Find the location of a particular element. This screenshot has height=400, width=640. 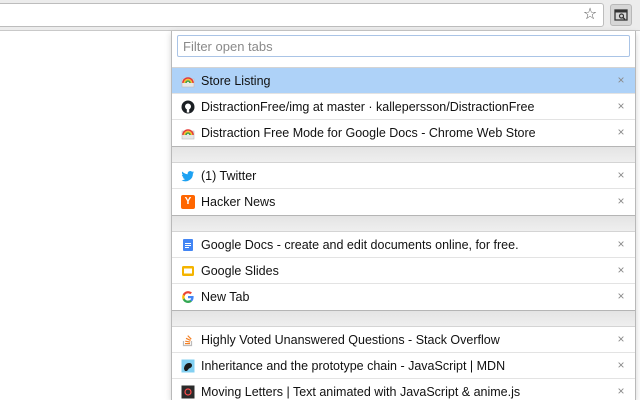

google-docs-icon is located at coordinates (188, 245).